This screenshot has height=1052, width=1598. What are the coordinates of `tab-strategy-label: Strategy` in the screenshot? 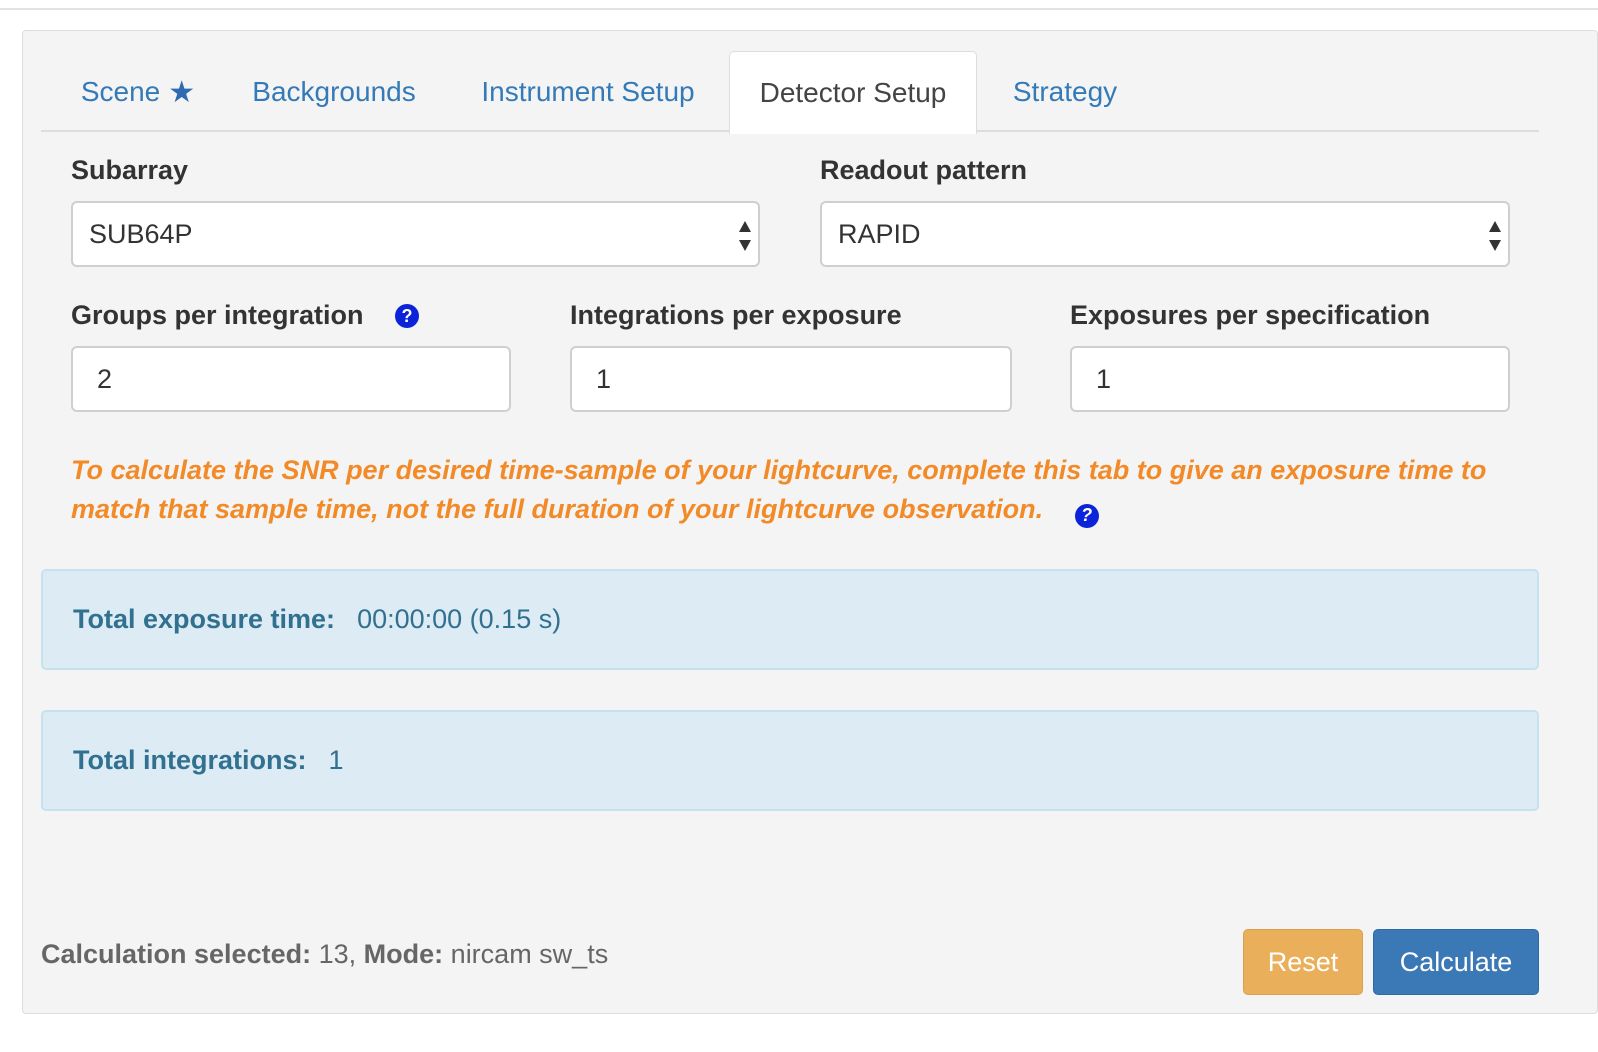 It's located at (1065, 91).